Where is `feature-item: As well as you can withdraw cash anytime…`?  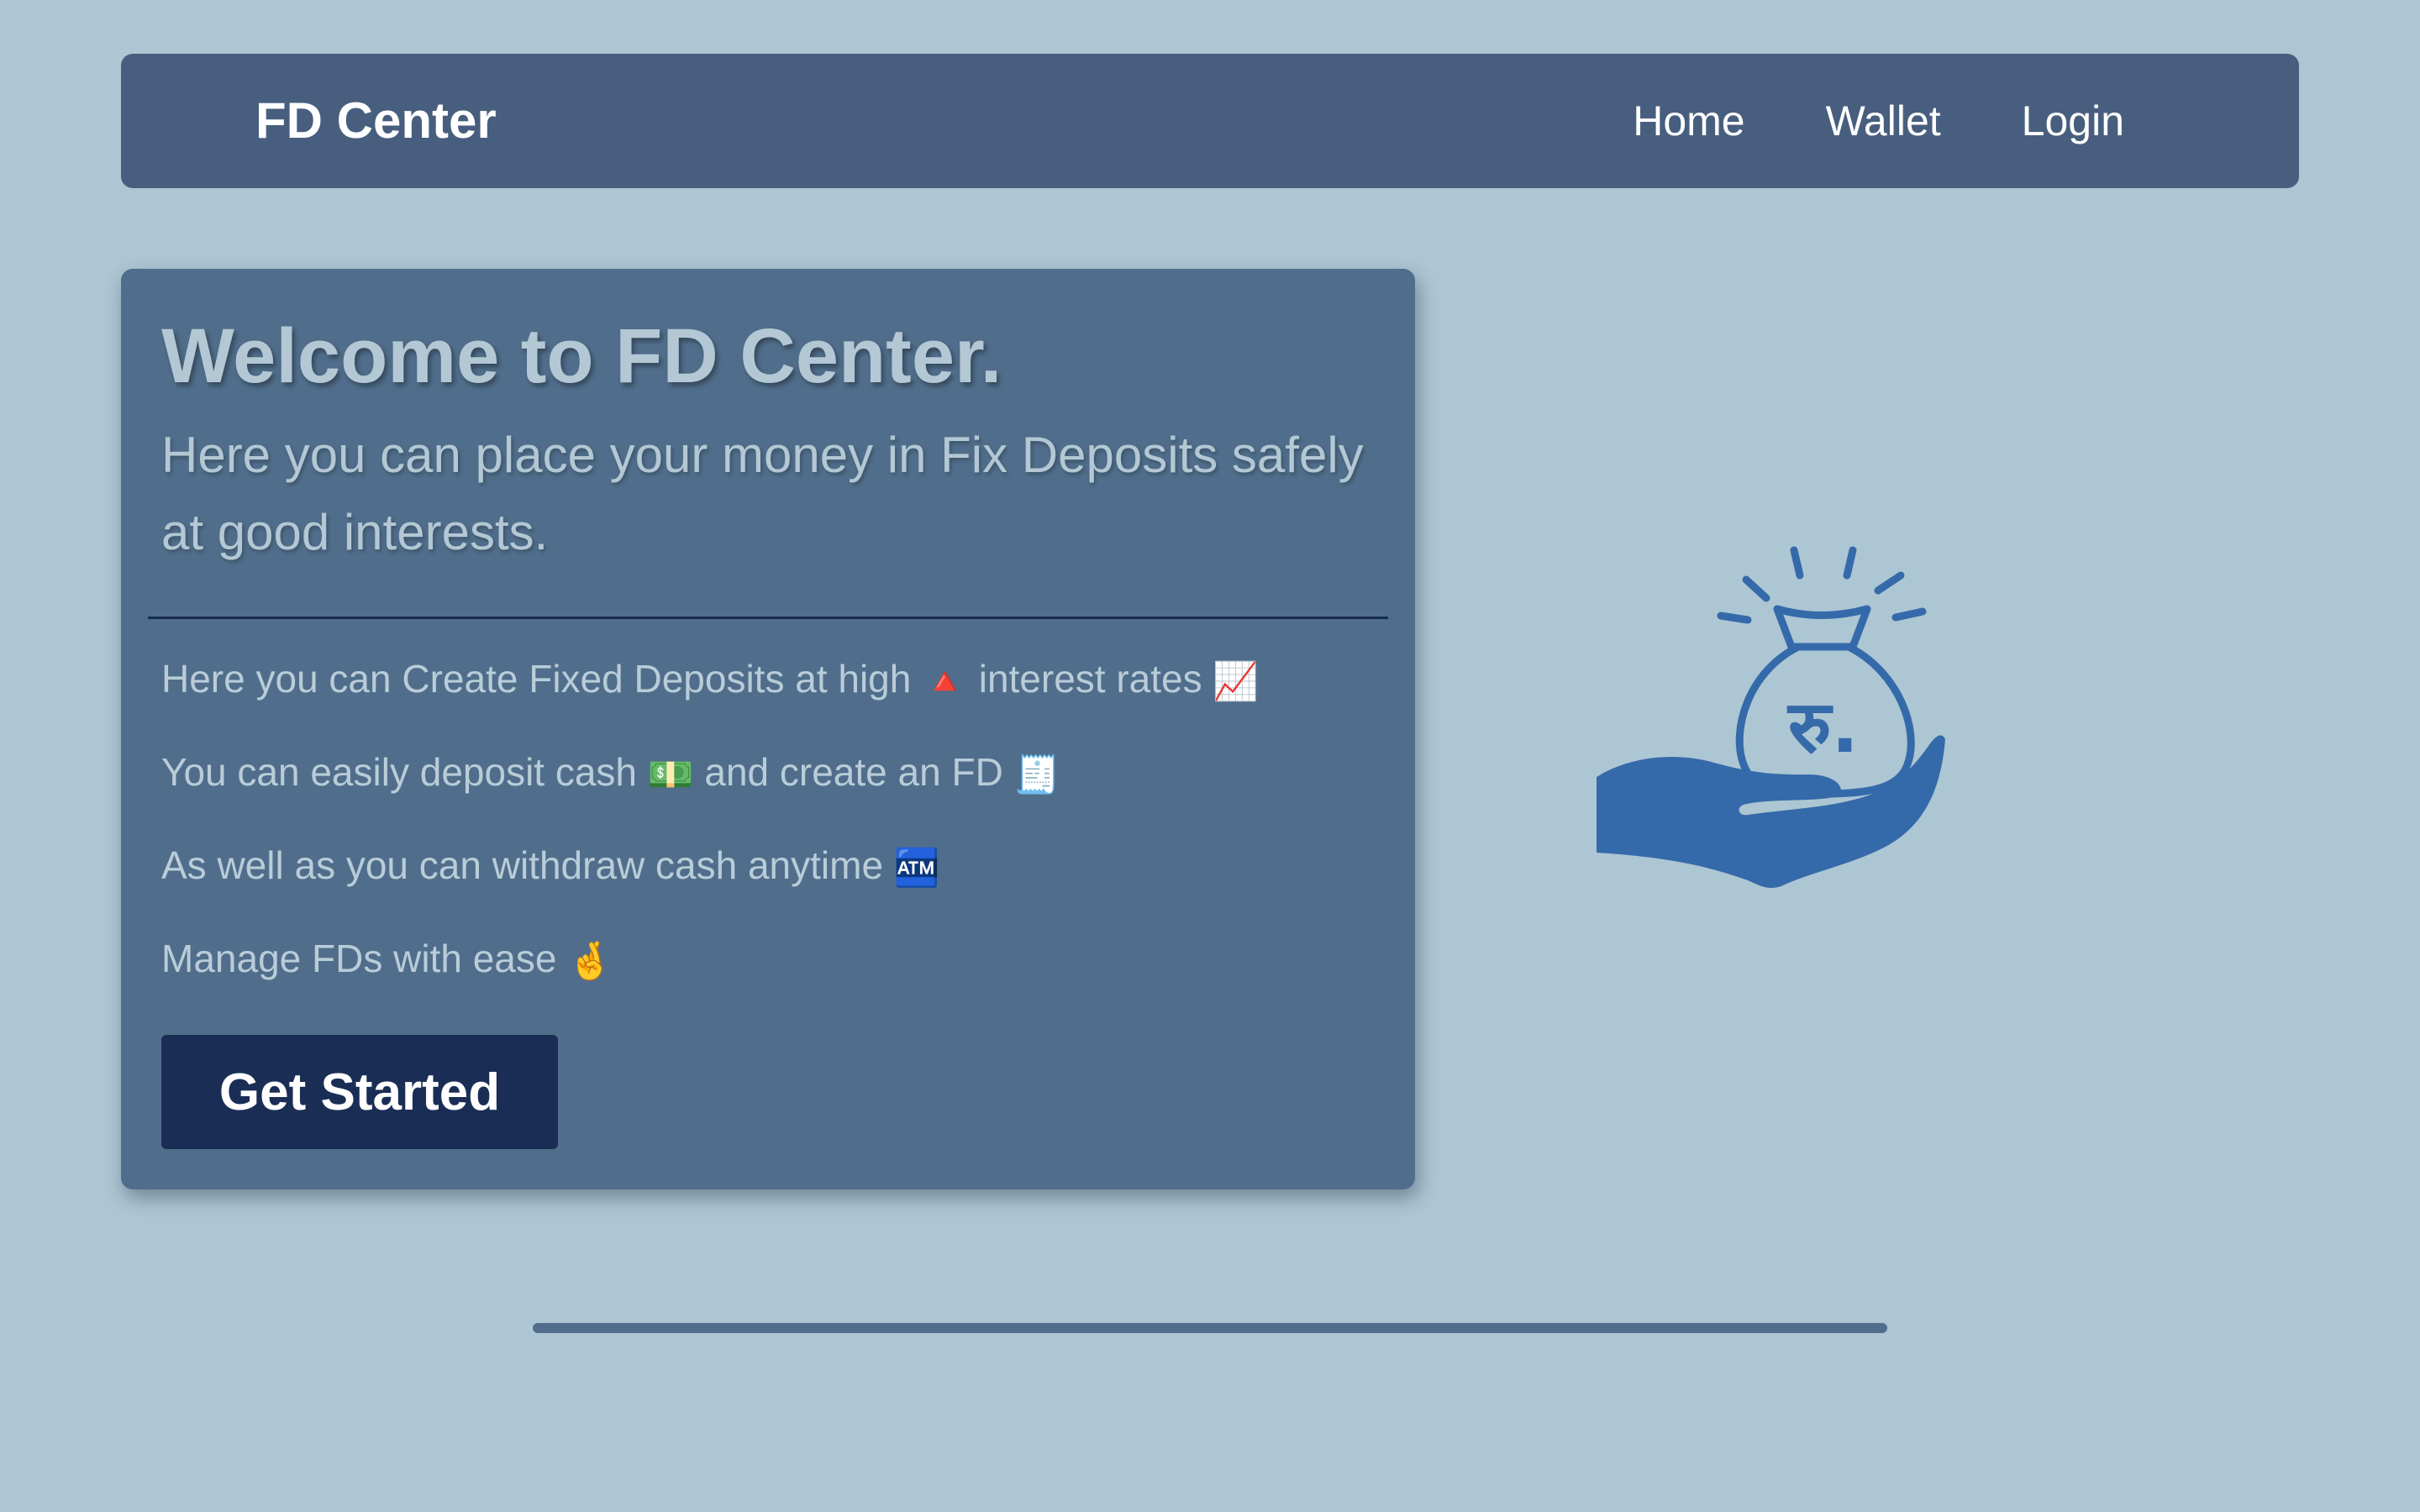 feature-item: As well as you can withdraw cash anytime… is located at coordinates (710, 865).